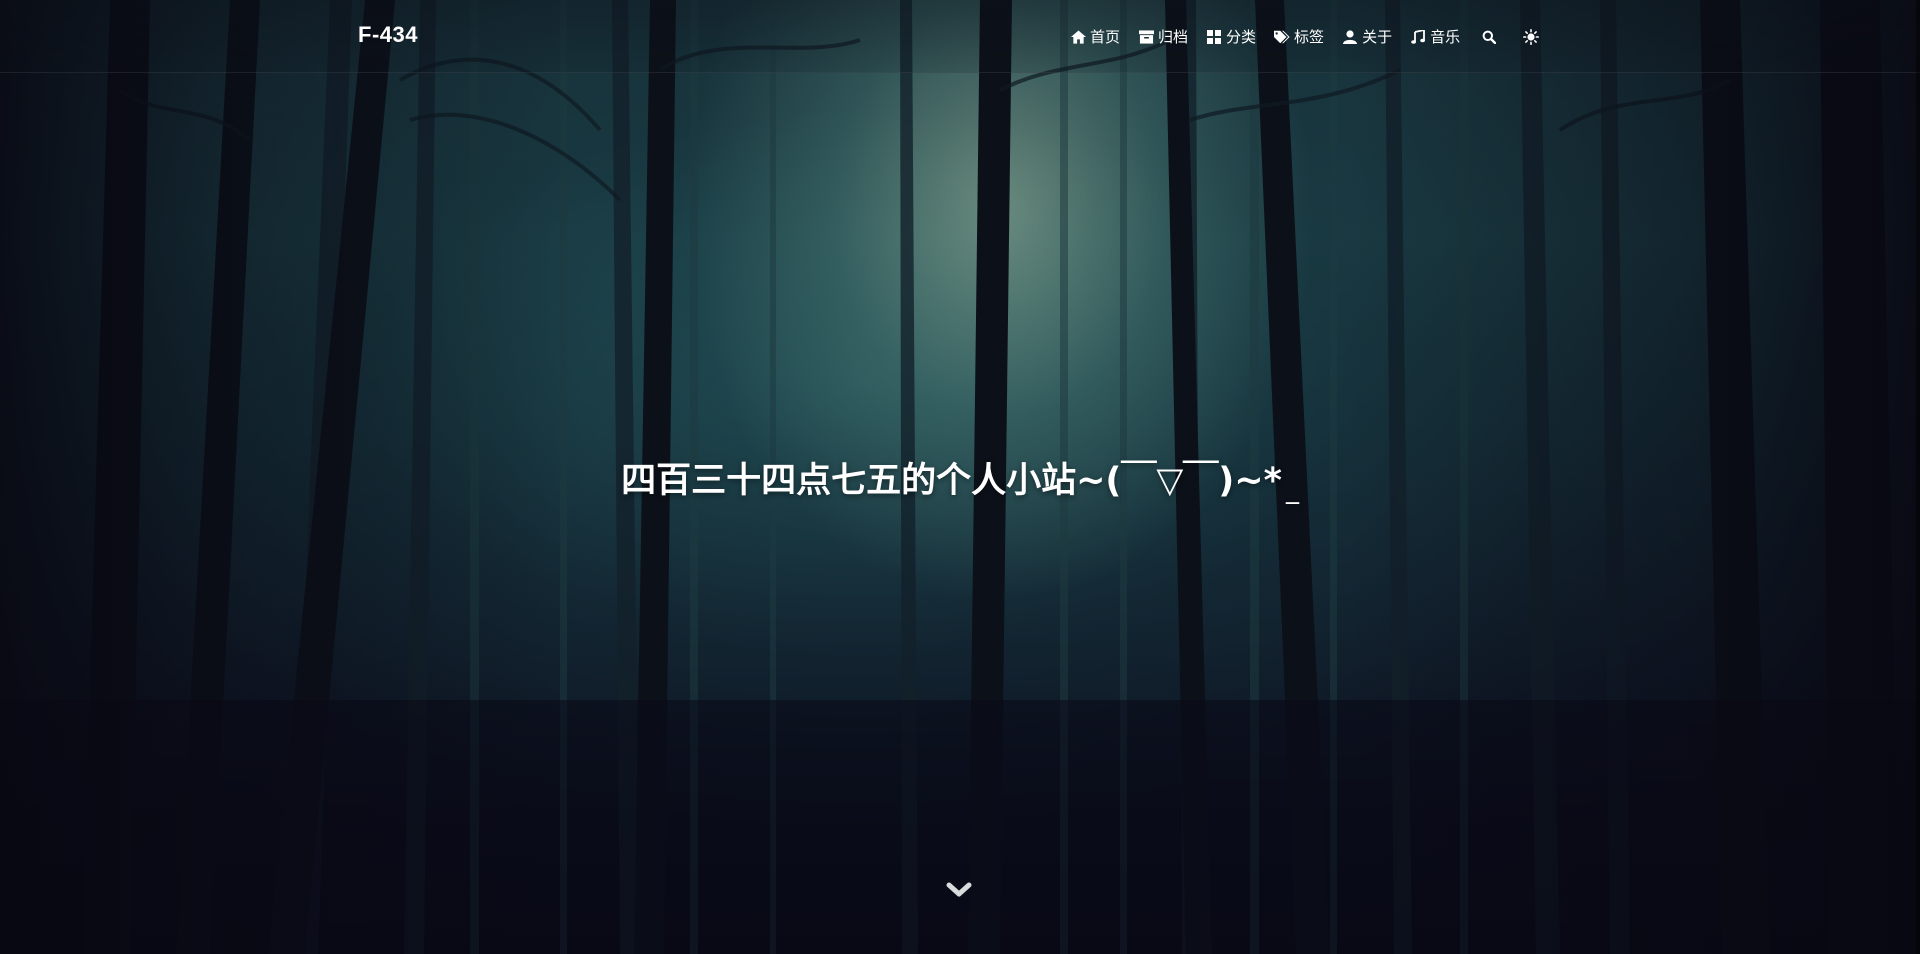  I want to click on chevron-down-icon, so click(959, 892).